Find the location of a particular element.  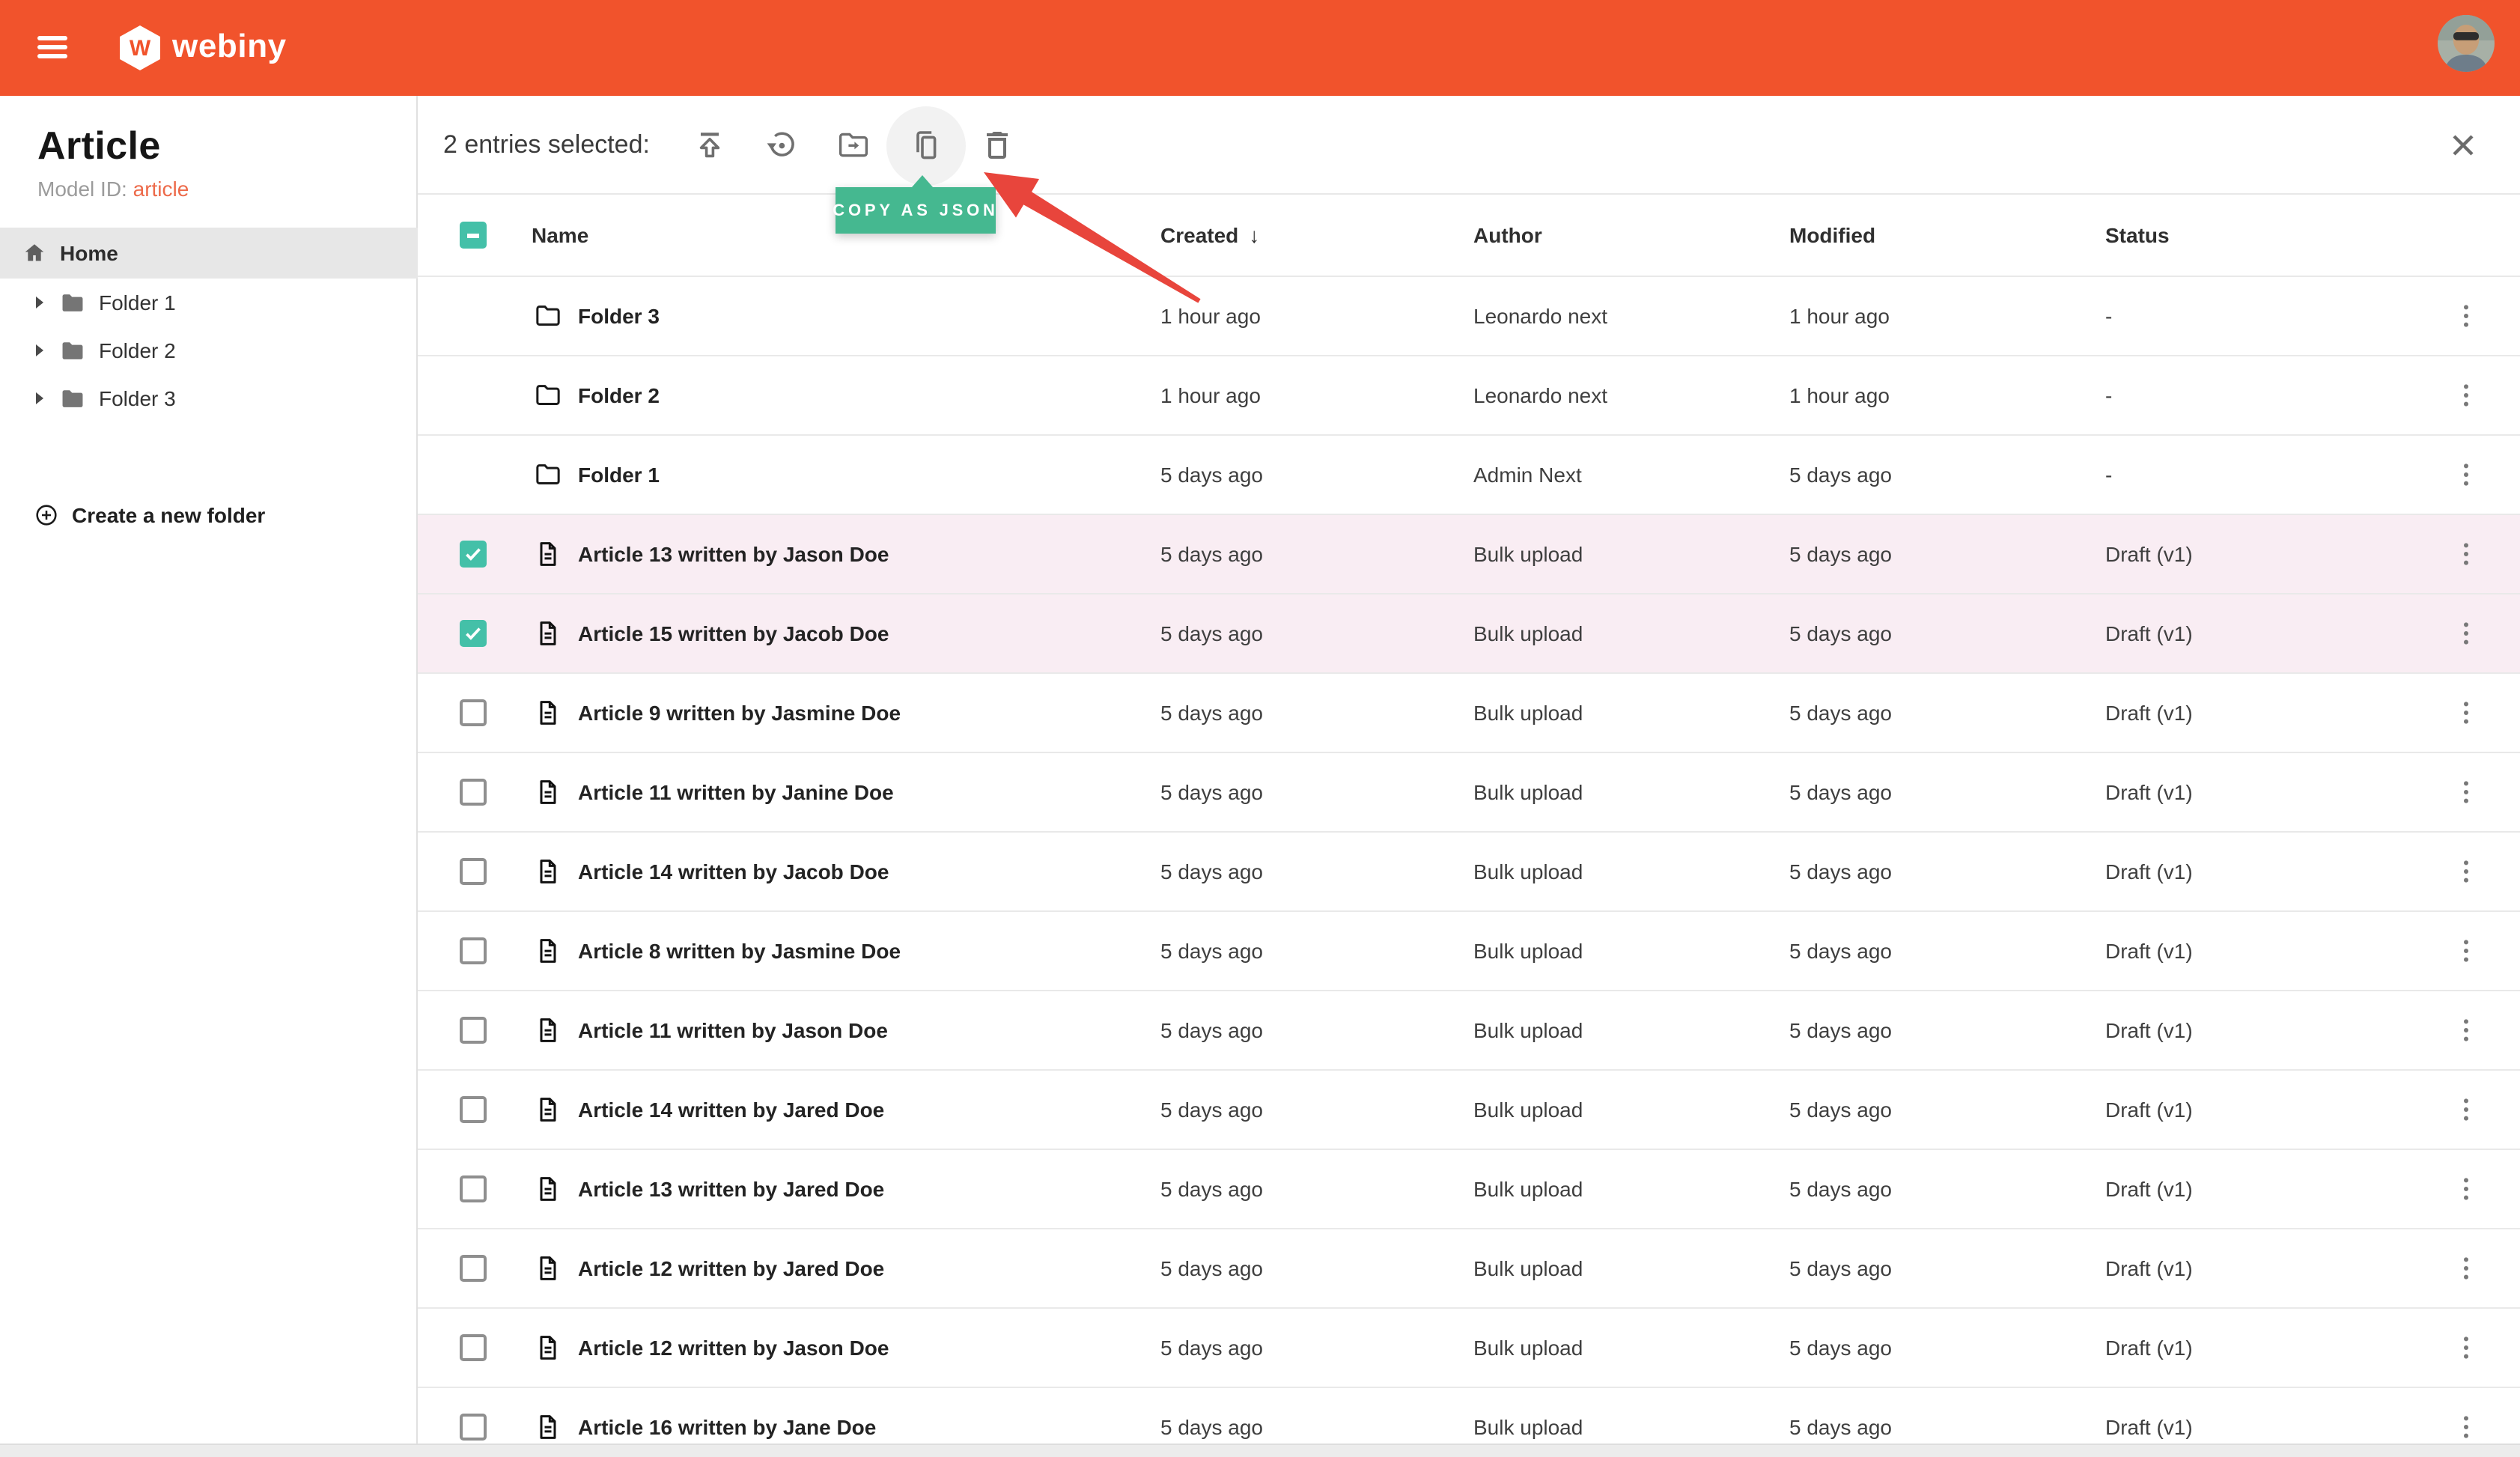

sidebar-item-folder-3: Folder 3 is located at coordinates (209, 398).